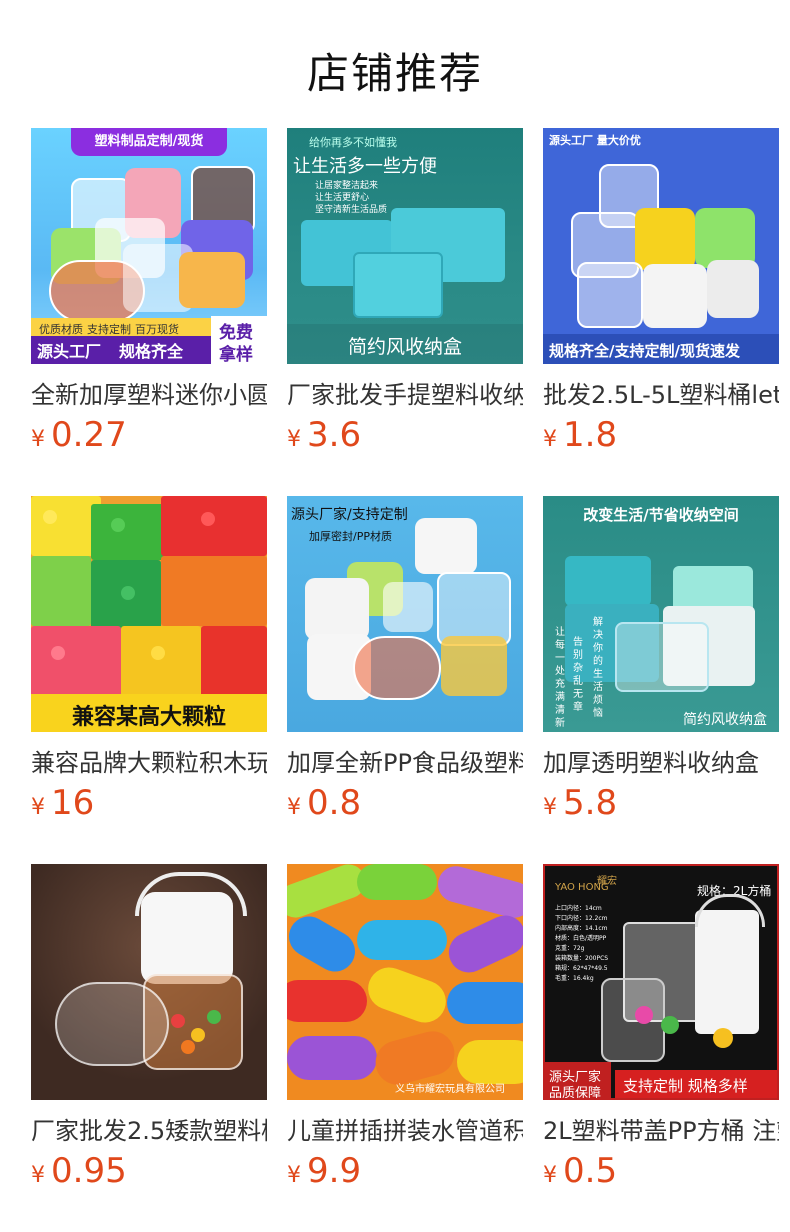 This screenshot has width=790, height=1232. What do you see at coordinates (405, 982) in the screenshot?
I see `product-image: 义乌市耀宏玩具有限公司` at bounding box center [405, 982].